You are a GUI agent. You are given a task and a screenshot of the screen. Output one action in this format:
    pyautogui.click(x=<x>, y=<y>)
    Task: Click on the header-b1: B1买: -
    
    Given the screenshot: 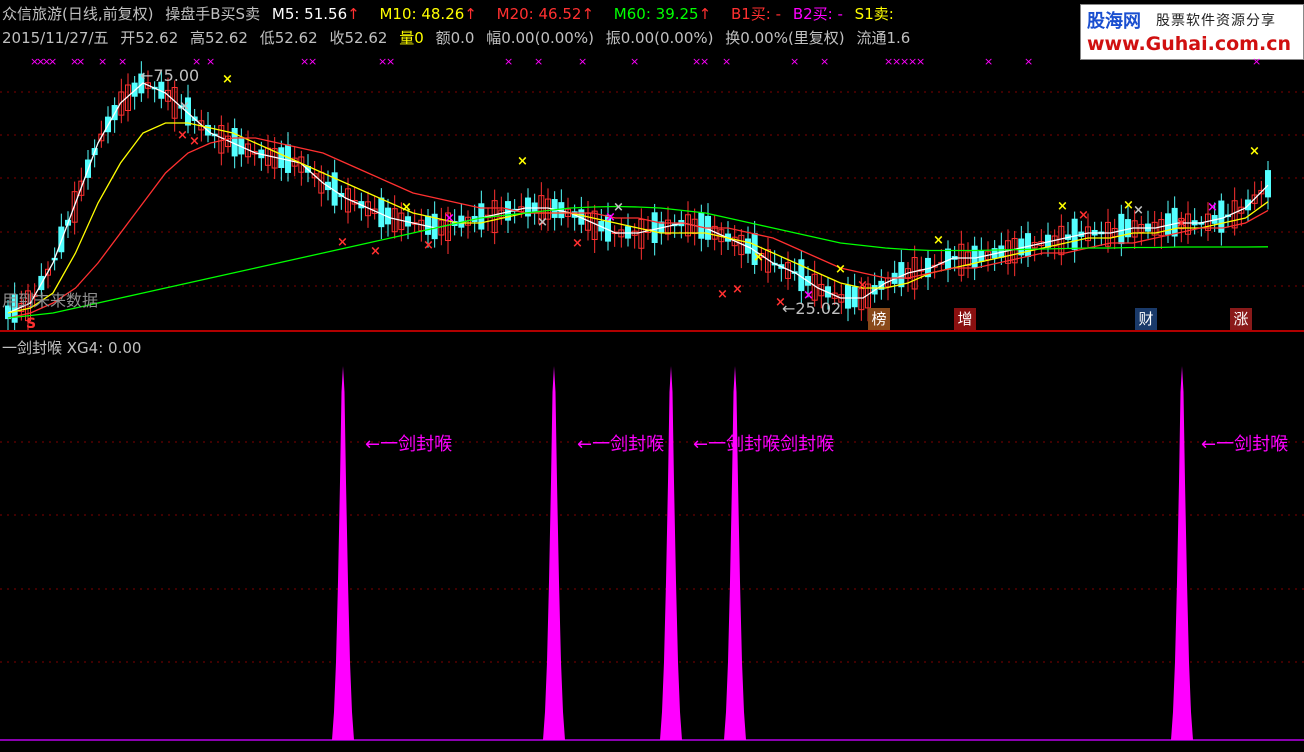 What is the action you would take?
    pyautogui.click(x=756, y=14)
    